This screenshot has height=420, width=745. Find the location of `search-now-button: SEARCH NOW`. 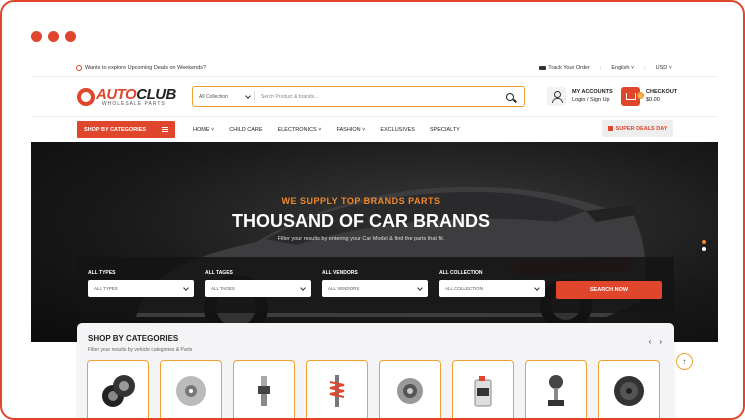

search-now-button: SEARCH NOW is located at coordinates (609, 290).